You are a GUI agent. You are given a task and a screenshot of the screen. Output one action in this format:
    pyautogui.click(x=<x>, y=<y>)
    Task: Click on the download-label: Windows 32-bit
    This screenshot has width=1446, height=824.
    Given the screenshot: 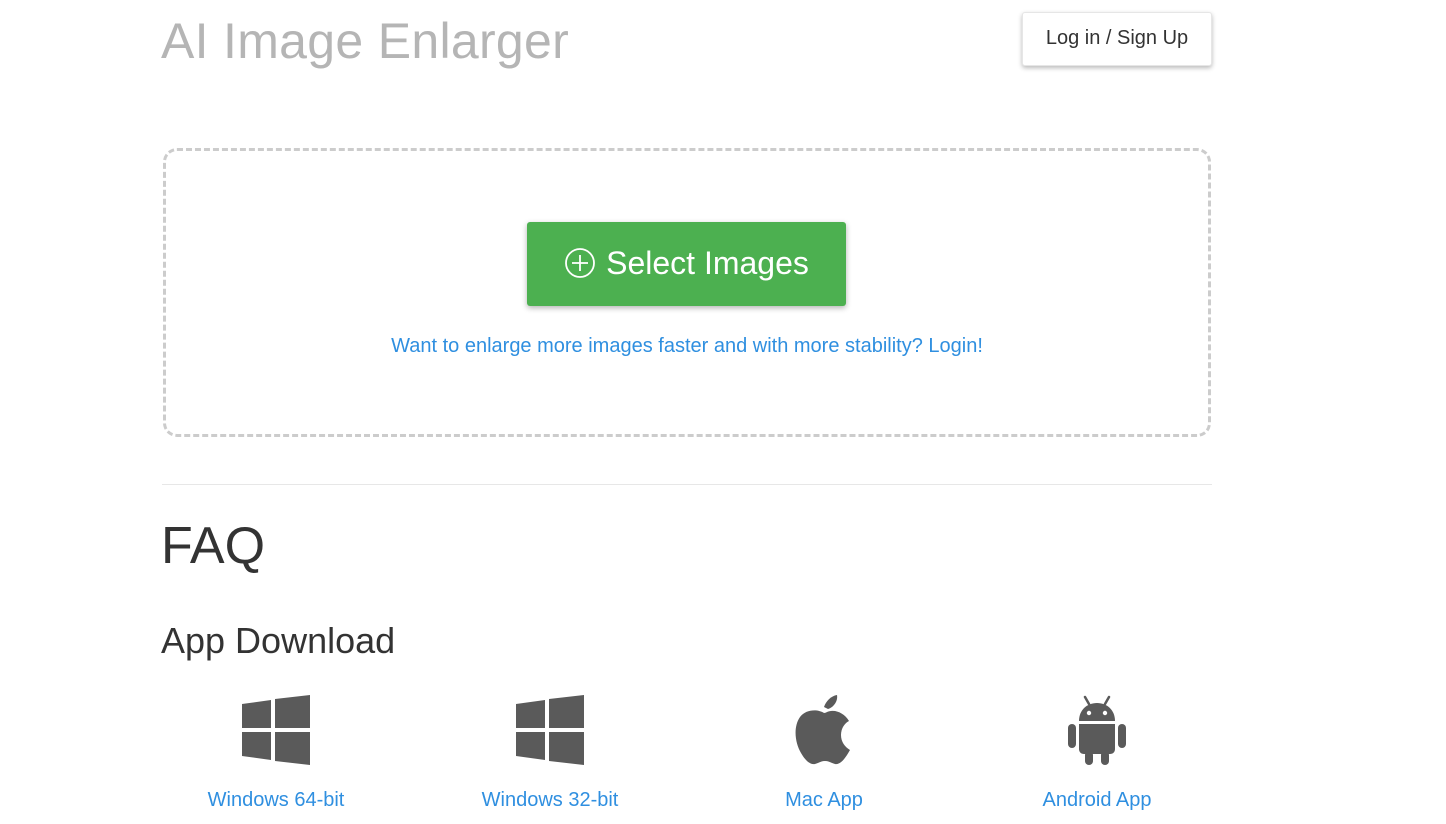 What is the action you would take?
    pyautogui.click(x=550, y=800)
    